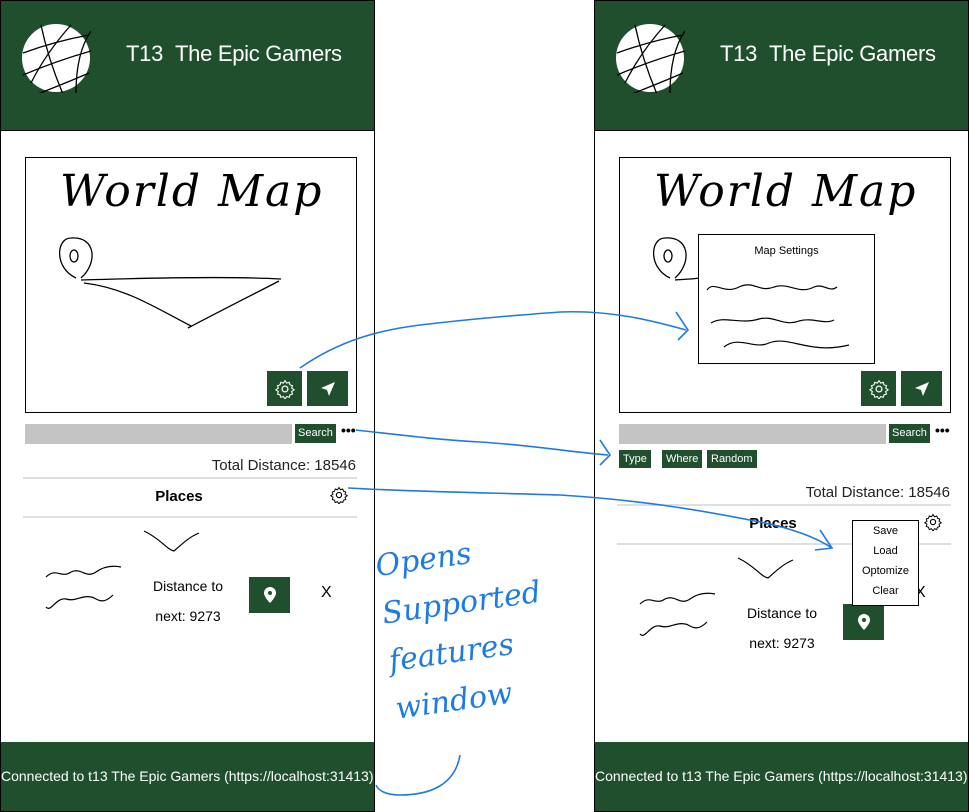 The width and height of the screenshot is (969, 812). What do you see at coordinates (885, 591) in the screenshot?
I see `menu-item-clear: Clear` at bounding box center [885, 591].